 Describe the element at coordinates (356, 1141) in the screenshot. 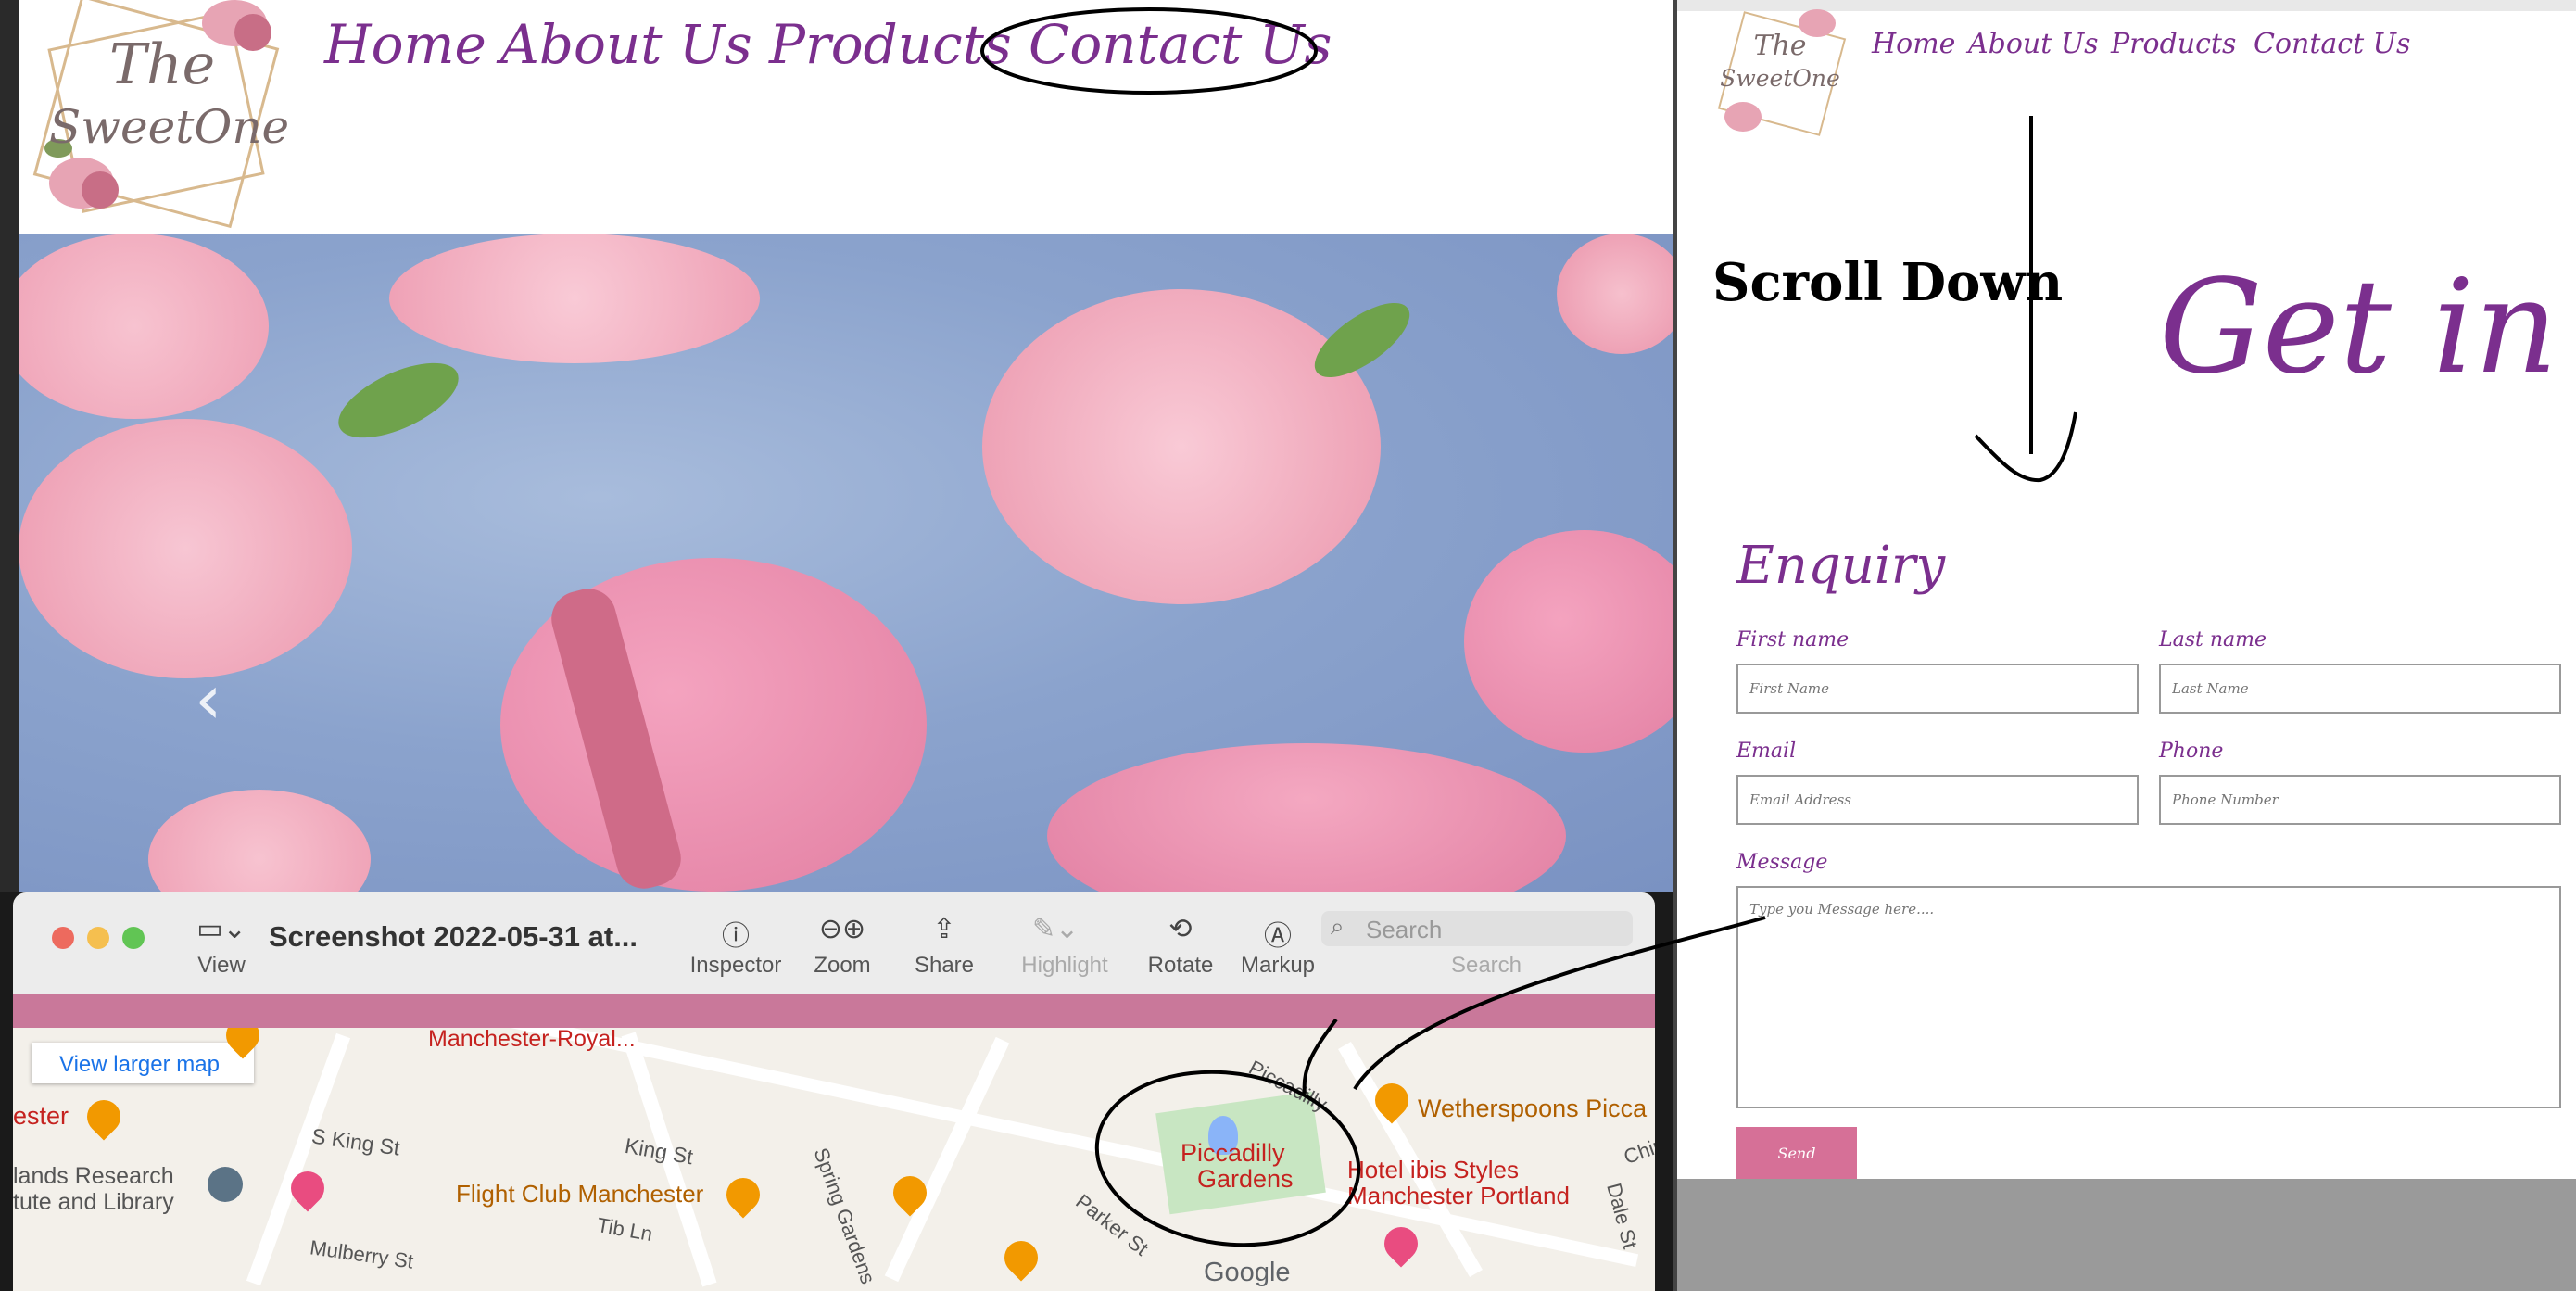

I see `map-label-s-king-st: S King St` at that location.